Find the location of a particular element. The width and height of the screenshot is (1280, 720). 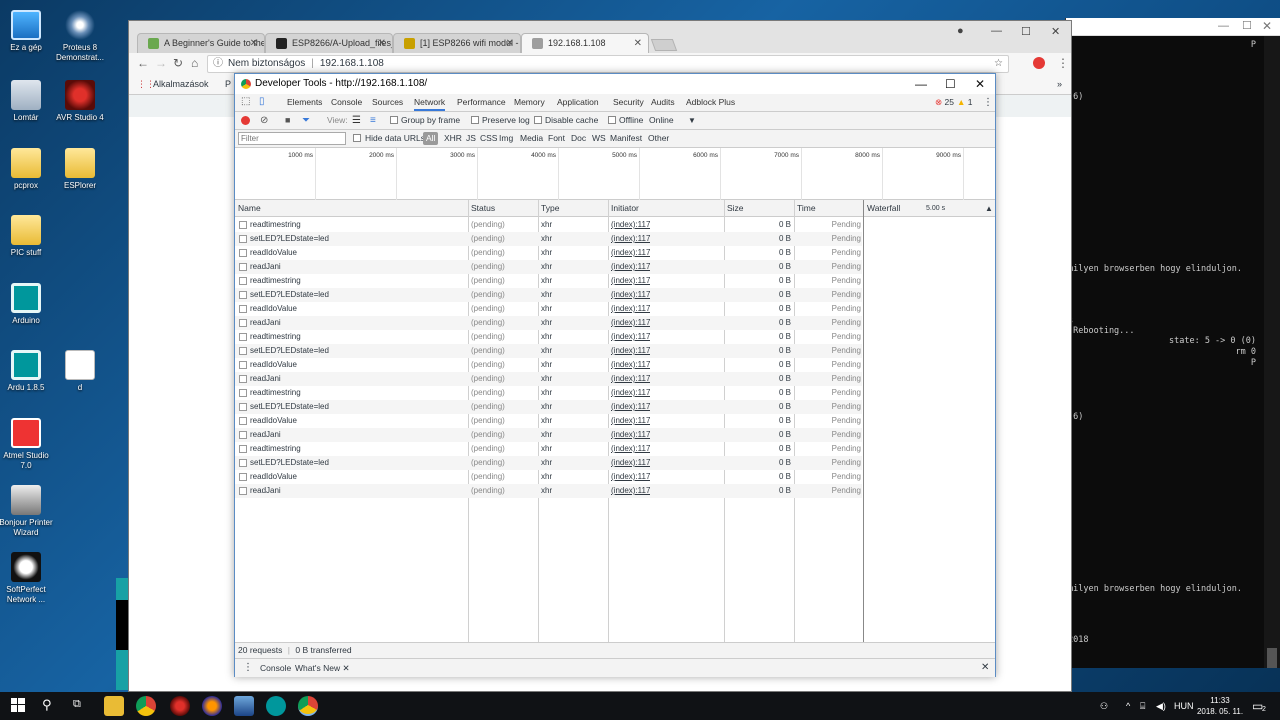

throttling-select: Online is located at coordinates (661, 120).